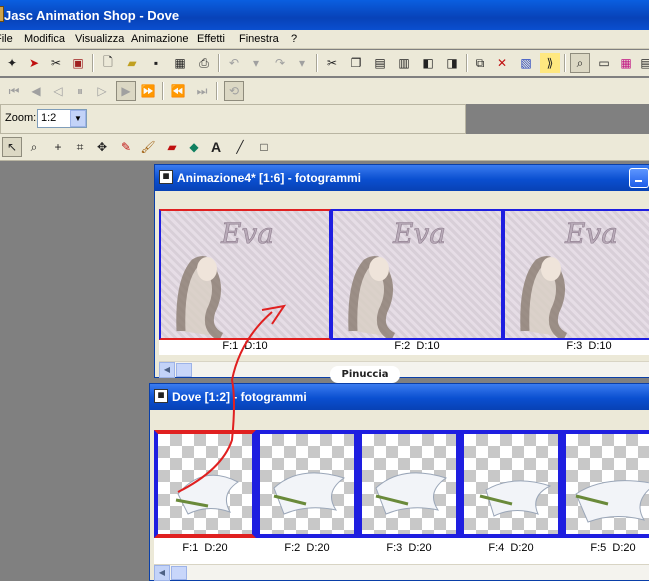 The width and height of the screenshot is (649, 581). I want to click on loop-toggle-icon: ⟲, so click(234, 91).